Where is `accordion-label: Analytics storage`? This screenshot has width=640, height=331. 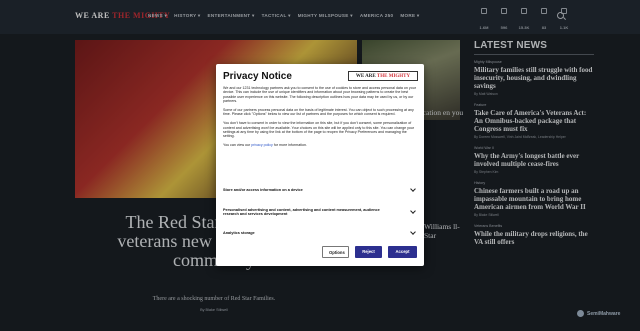 accordion-label: Analytics storage is located at coordinates (239, 233).